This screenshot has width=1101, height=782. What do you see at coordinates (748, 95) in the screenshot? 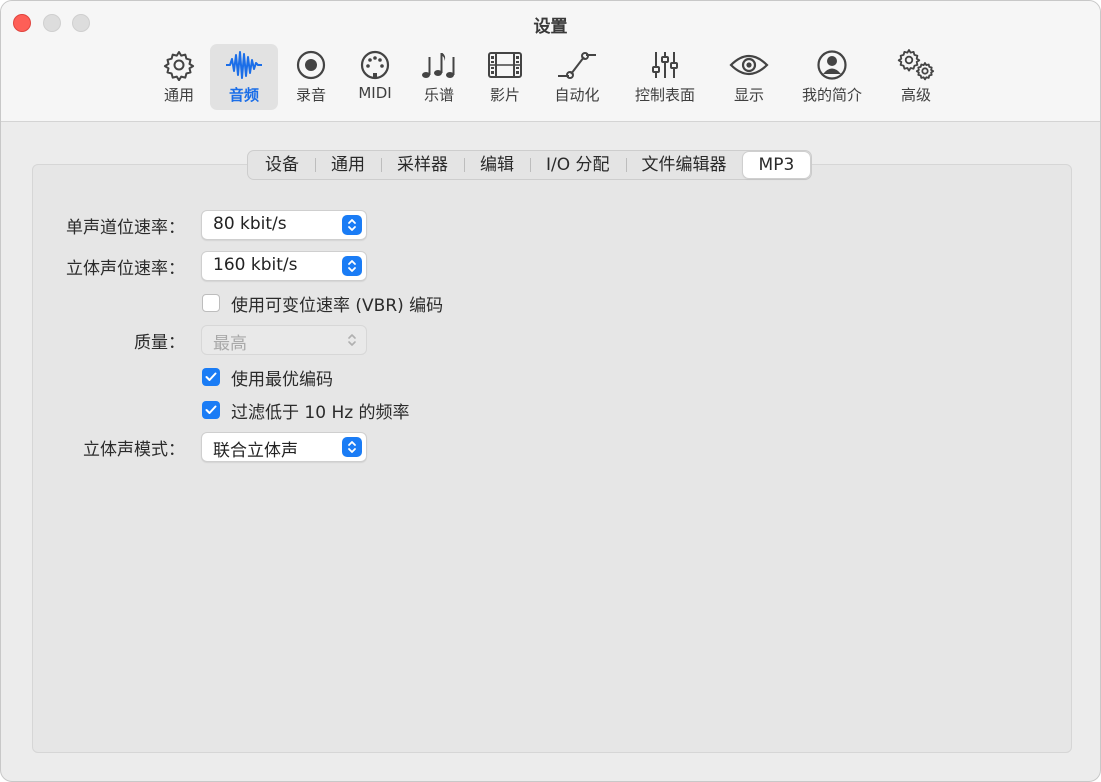
I see `toolbar-item-label: 显示` at bounding box center [748, 95].